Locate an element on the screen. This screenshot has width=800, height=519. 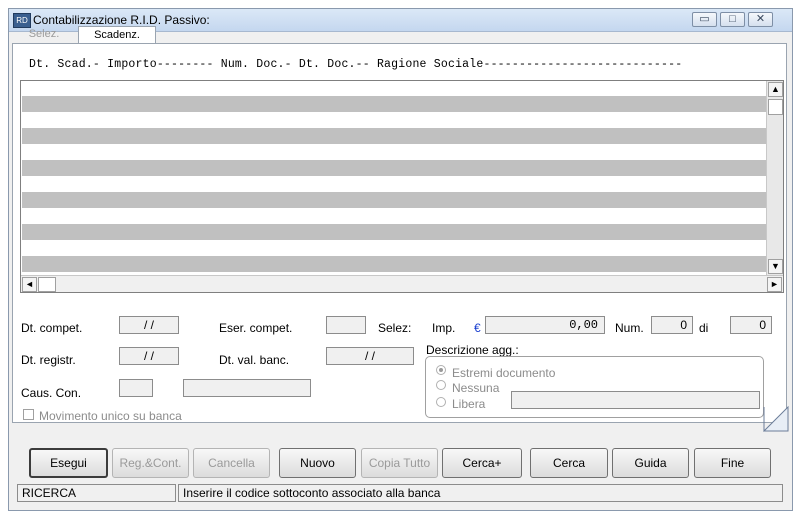
scroll-up-icon: ▲ is located at coordinates (775, 89).